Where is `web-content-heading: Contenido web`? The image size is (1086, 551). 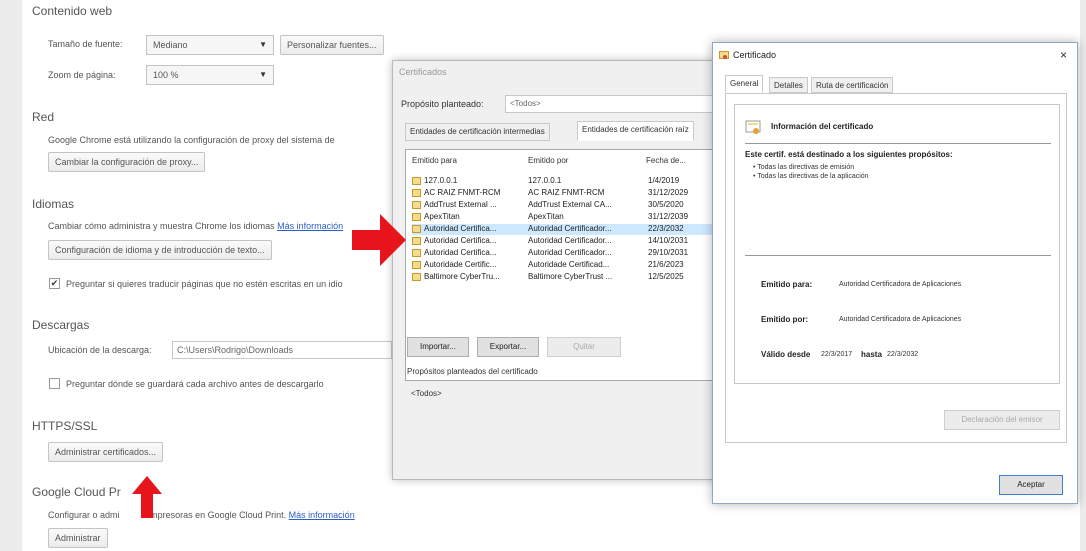 web-content-heading: Contenido web is located at coordinates (72, 11).